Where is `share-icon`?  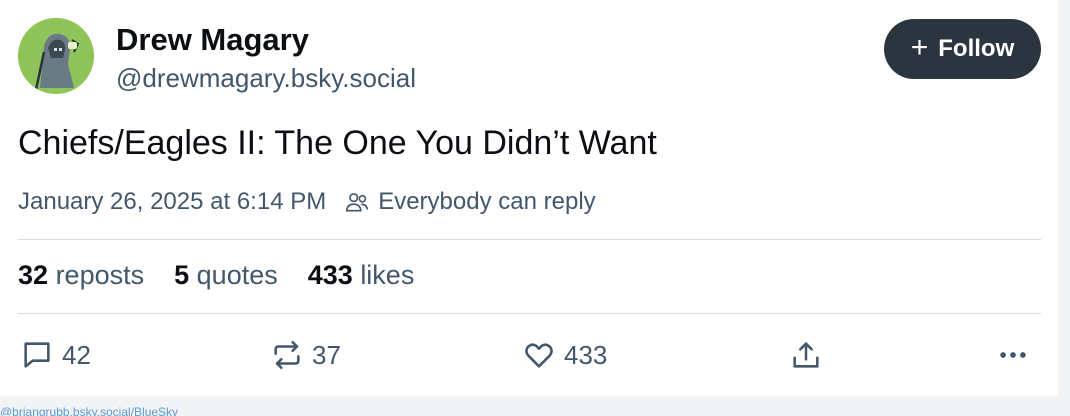
share-icon is located at coordinates (806, 355).